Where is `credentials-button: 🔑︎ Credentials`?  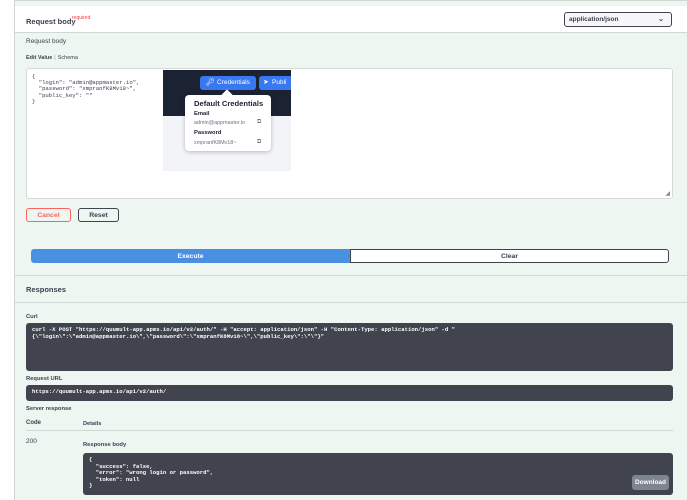 credentials-button: 🔑︎ Credentials is located at coordinates (228, 83).